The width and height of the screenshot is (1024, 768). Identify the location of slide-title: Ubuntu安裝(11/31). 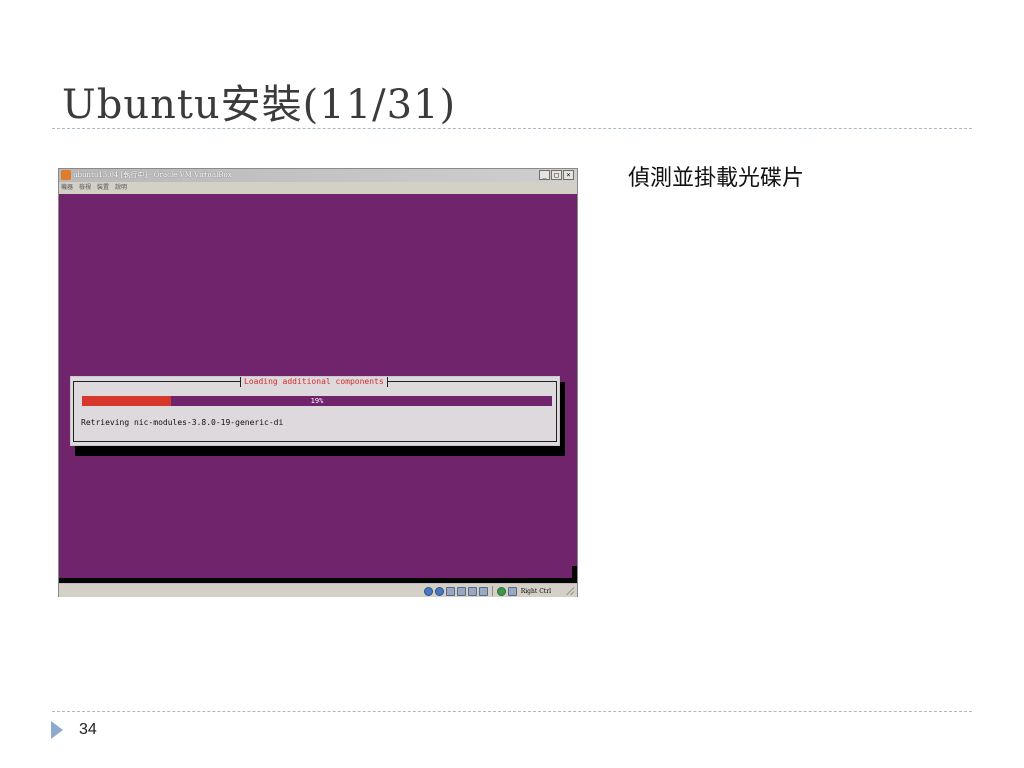
(259, 105).